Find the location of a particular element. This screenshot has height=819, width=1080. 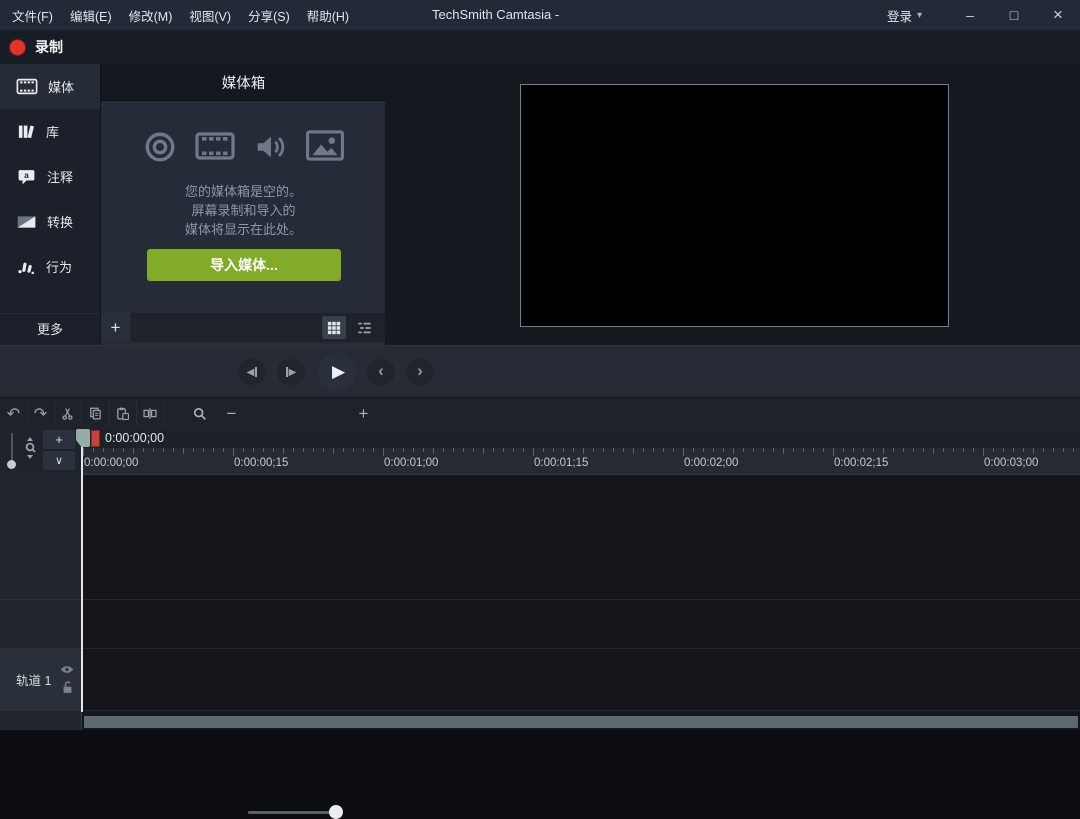

jump-forward-button: › is located at coordinates (420, 372).